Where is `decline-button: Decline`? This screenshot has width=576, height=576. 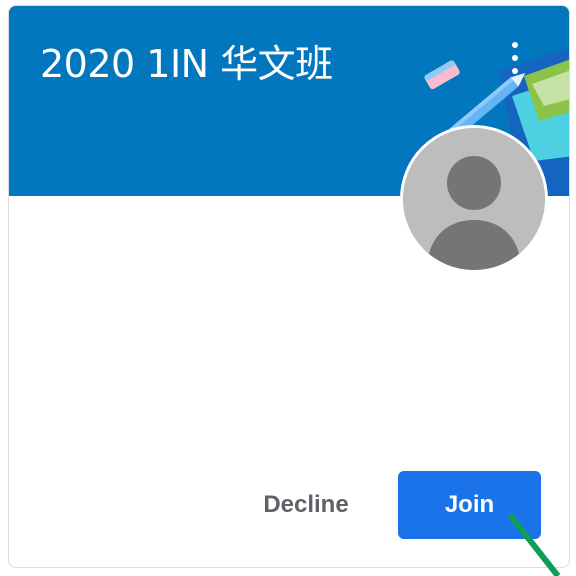 decline-button: Decline is located at coordinates (306, 505).